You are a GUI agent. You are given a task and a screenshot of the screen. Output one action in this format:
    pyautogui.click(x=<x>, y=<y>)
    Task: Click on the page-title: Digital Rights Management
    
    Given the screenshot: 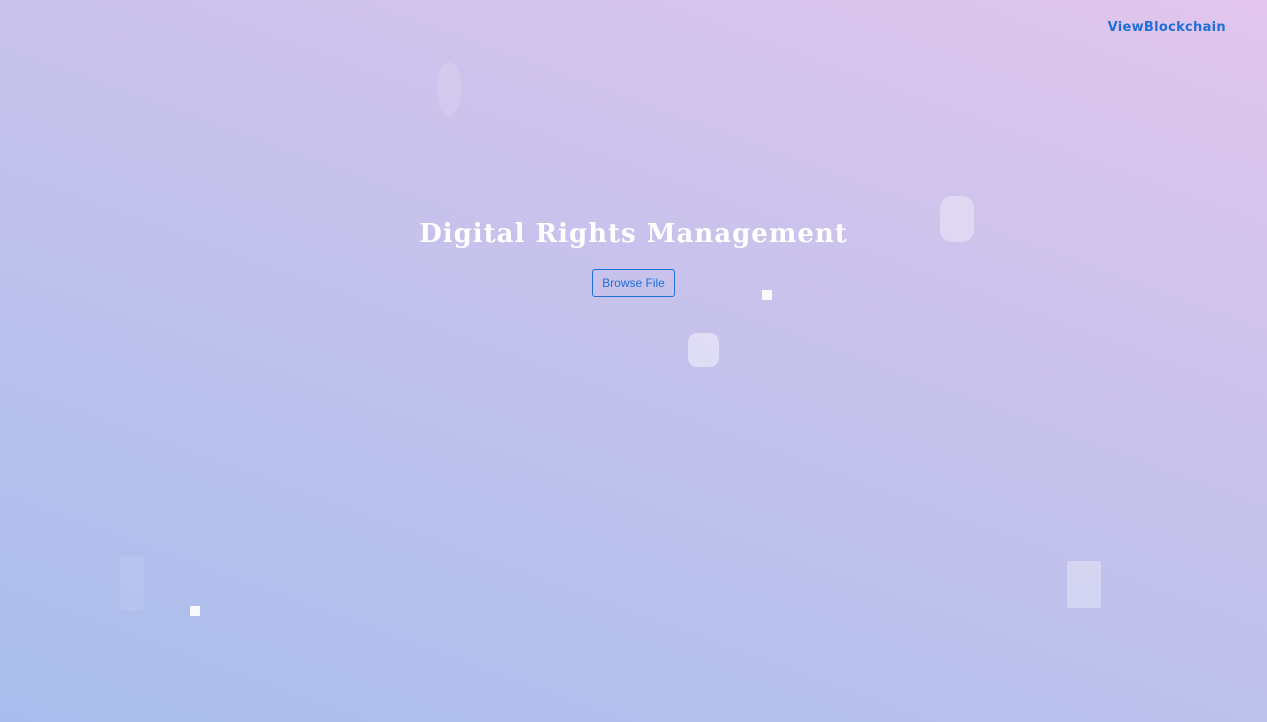 What is the action you would take?
    pyautogui.click(x=633, y=234)
    